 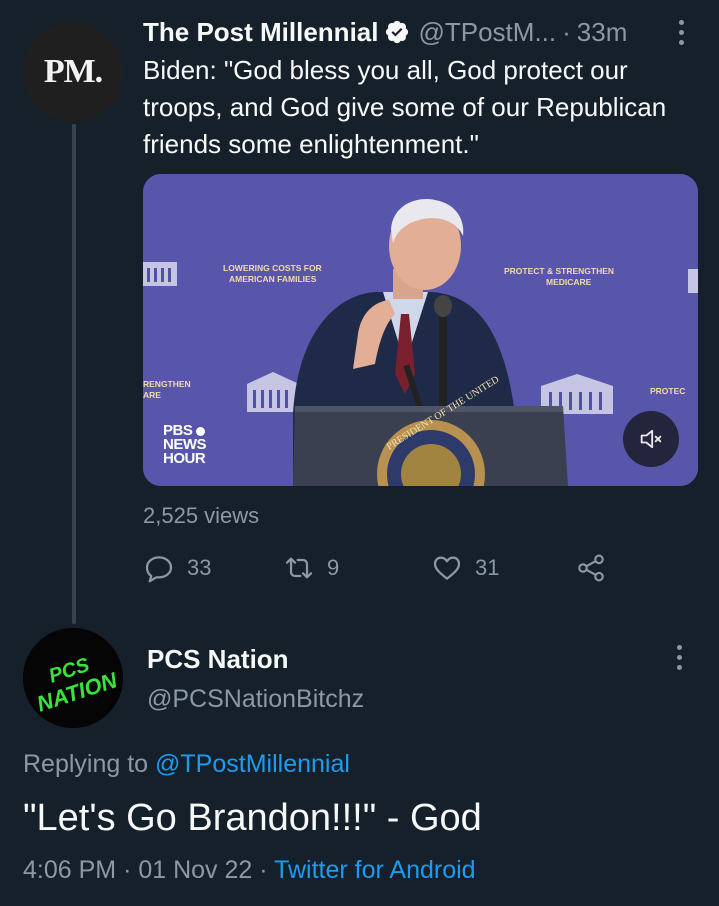 I want to click on replying-to-prefix: Replying to, so click(x=86, y=764).